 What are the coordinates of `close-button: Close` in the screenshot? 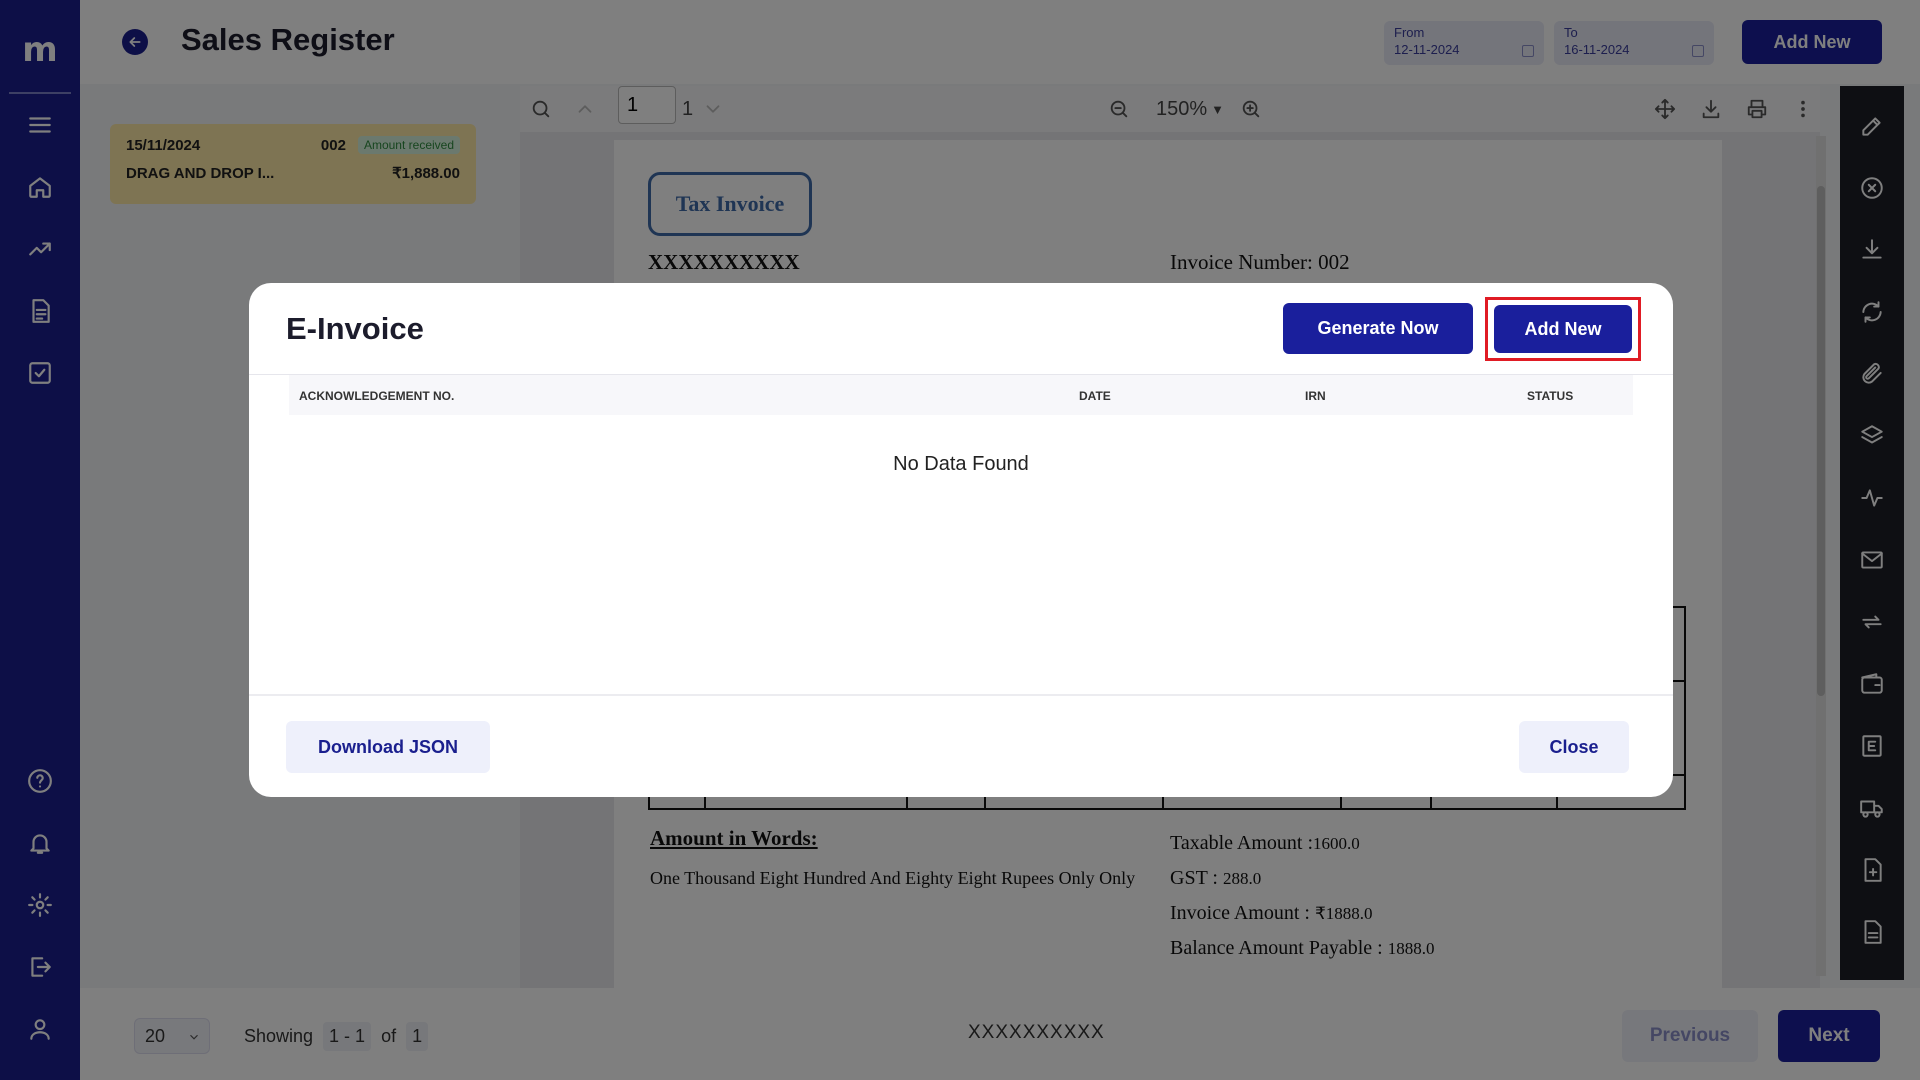 It's located at (1574, 747).